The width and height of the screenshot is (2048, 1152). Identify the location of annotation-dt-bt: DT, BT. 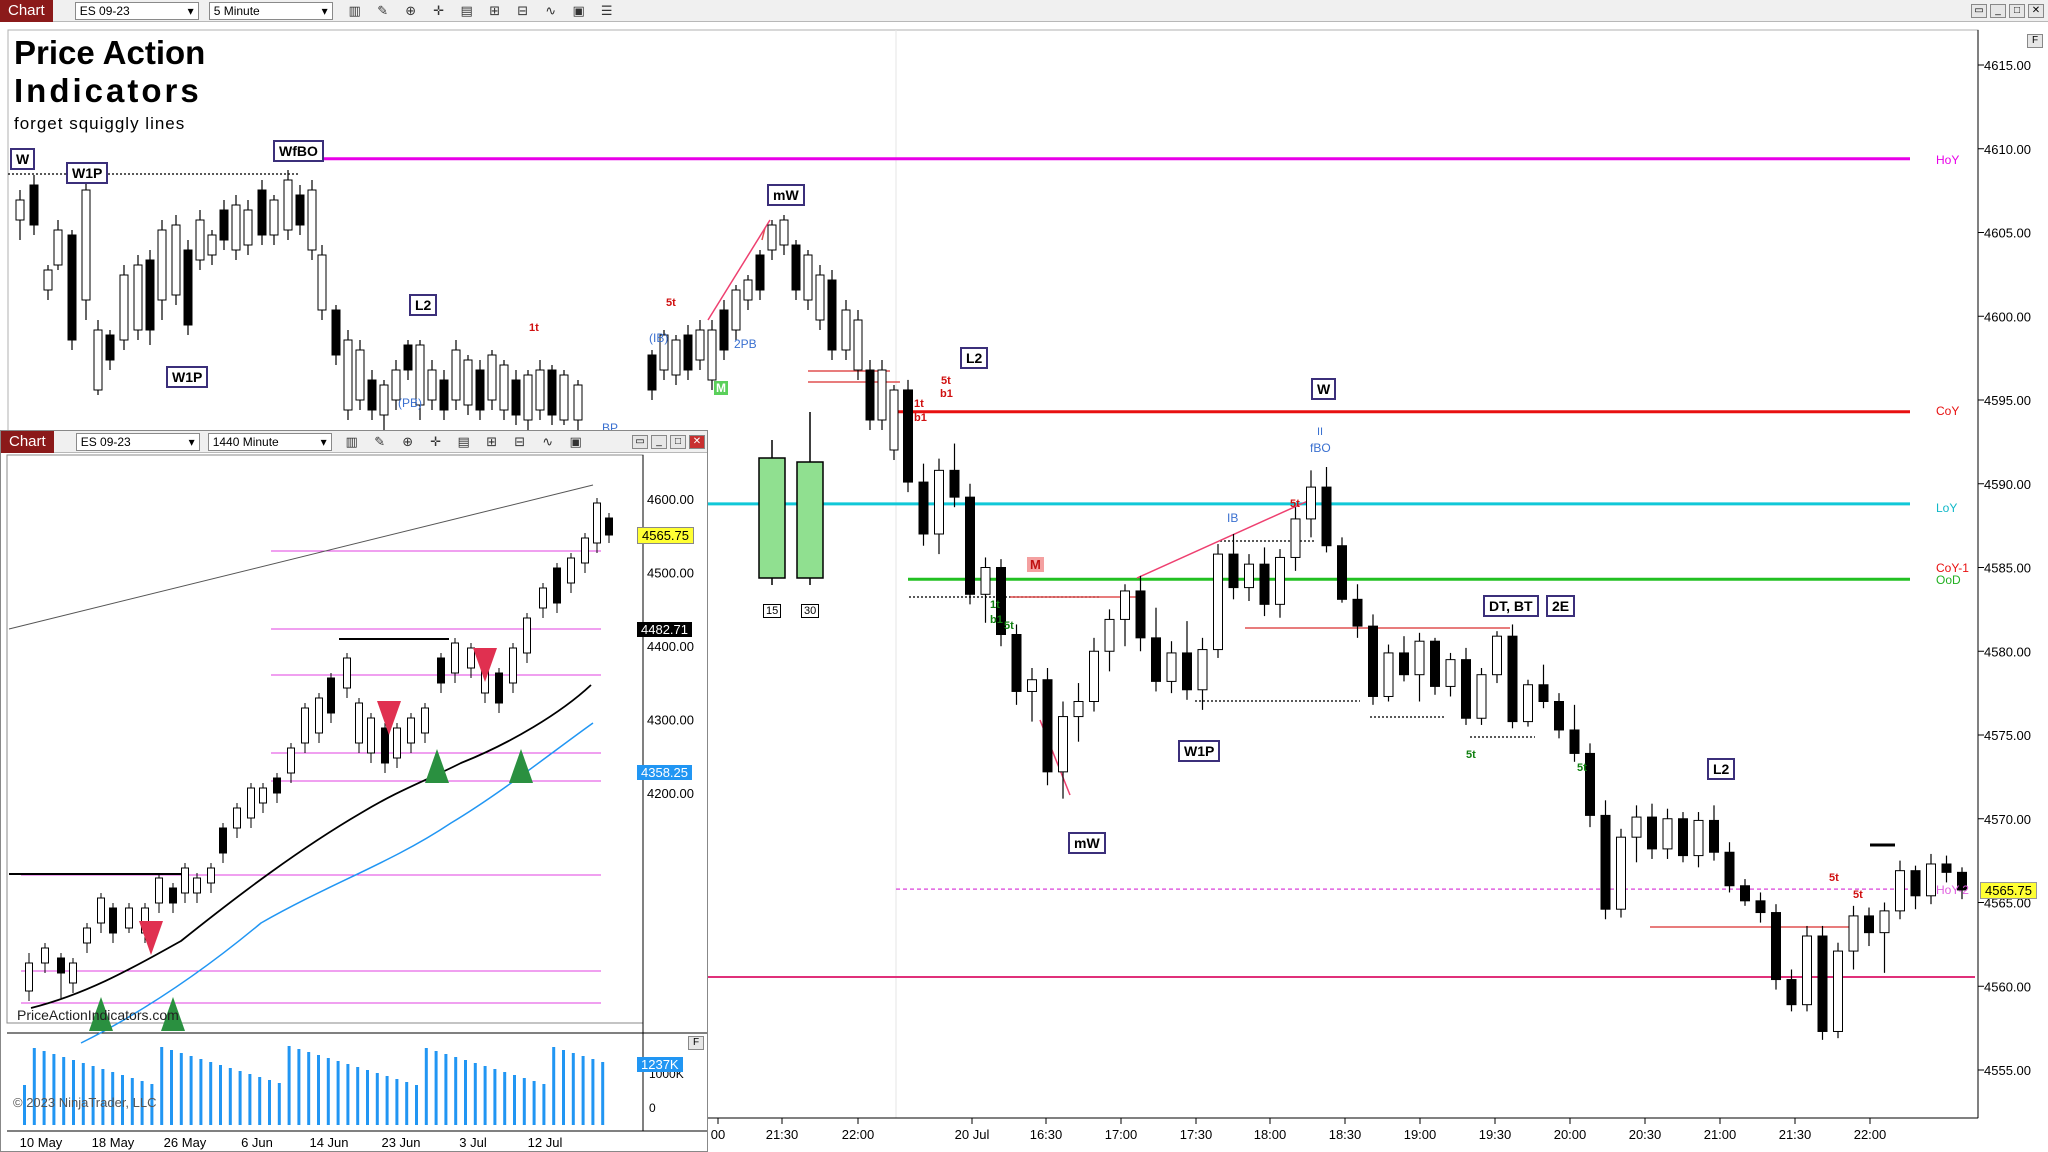
(1511, 606).